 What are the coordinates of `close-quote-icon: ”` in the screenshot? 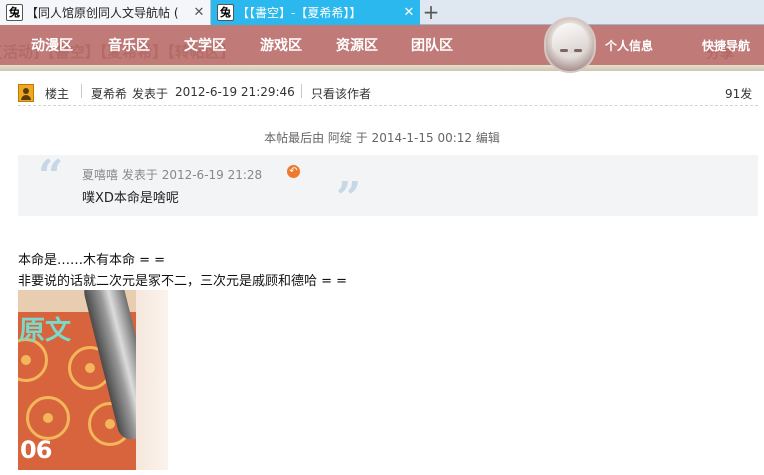 It's located at (349, 198).